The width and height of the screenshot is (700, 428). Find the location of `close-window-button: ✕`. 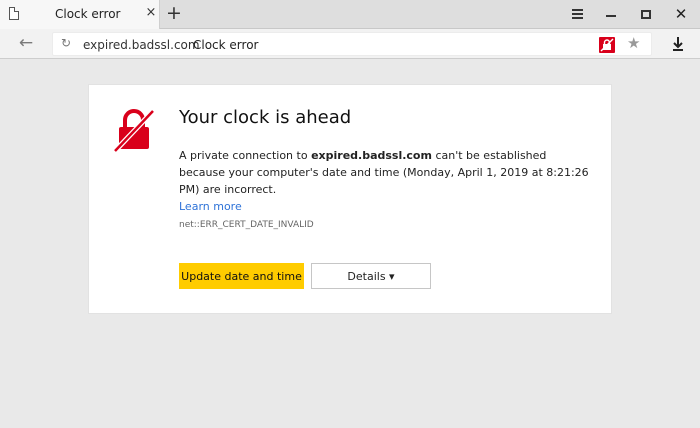

close-window-button: ✕ is located at coordinates (681, 14).